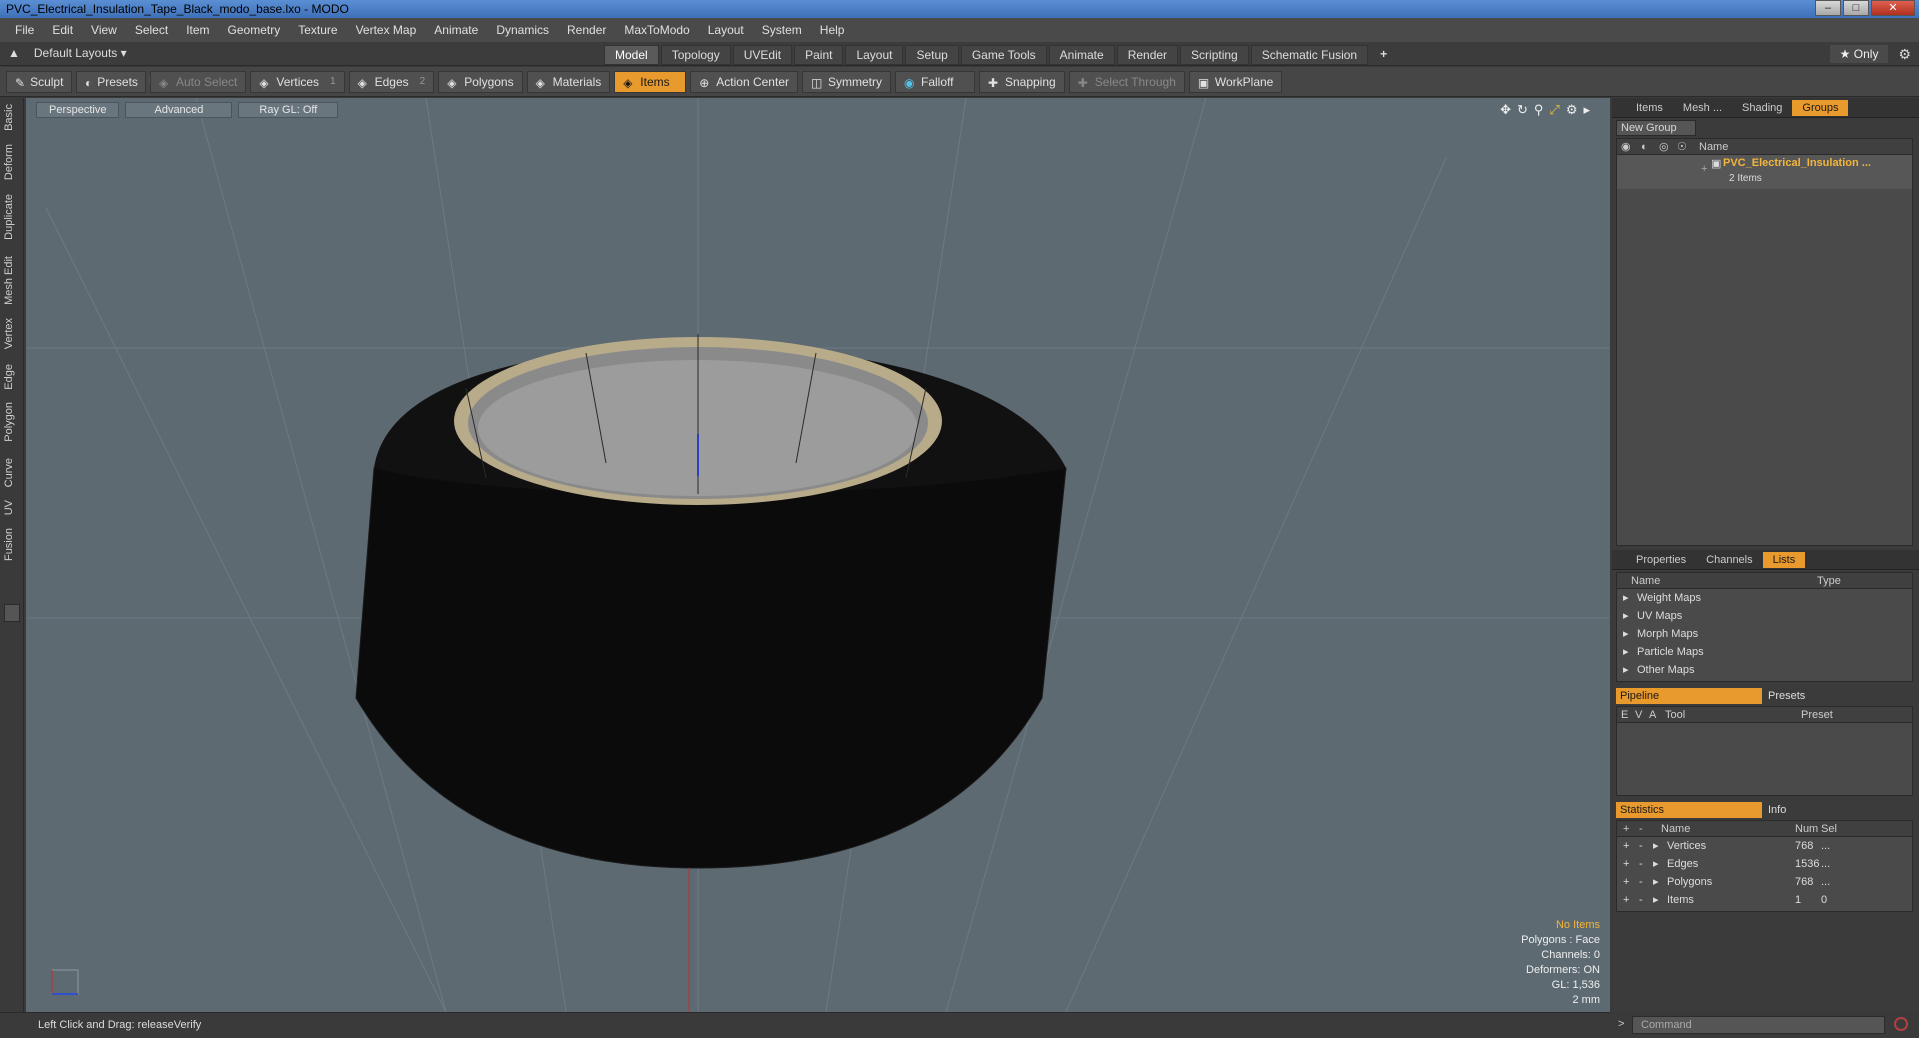 This screenshot has height=1038, width=1919. What do you see at coordinates (1764, 670) in the screenshot?
I see `list-item: ▸ Other Maps` at bounding box center [1764, 670].